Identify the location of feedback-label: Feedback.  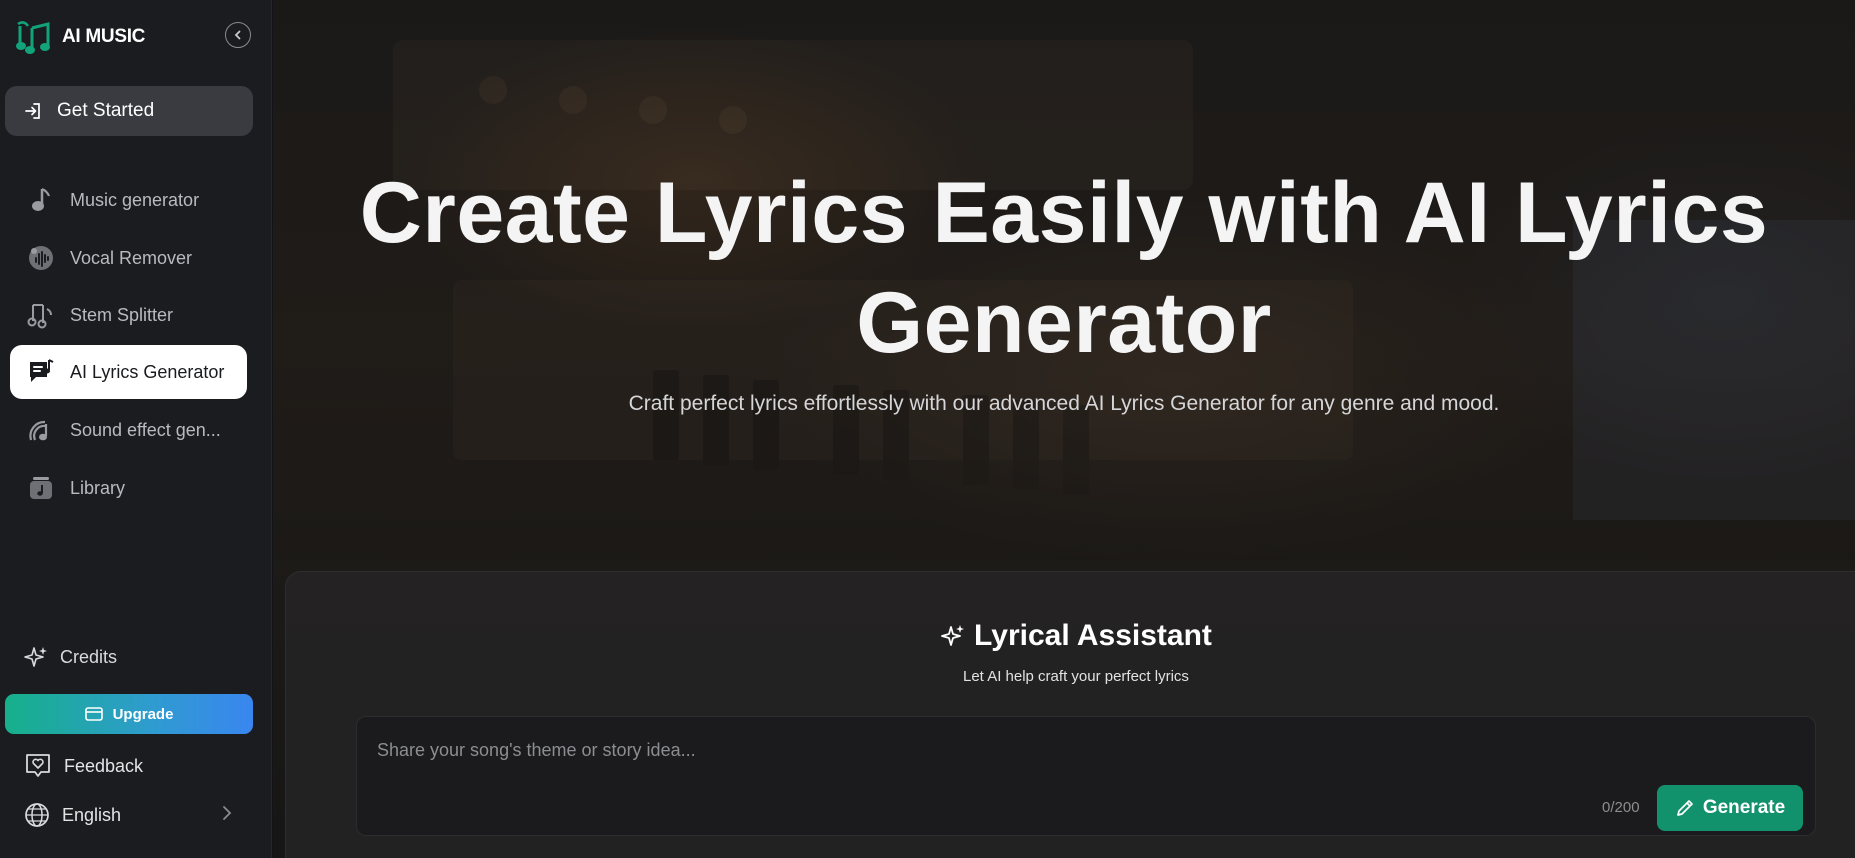
(104, 765).